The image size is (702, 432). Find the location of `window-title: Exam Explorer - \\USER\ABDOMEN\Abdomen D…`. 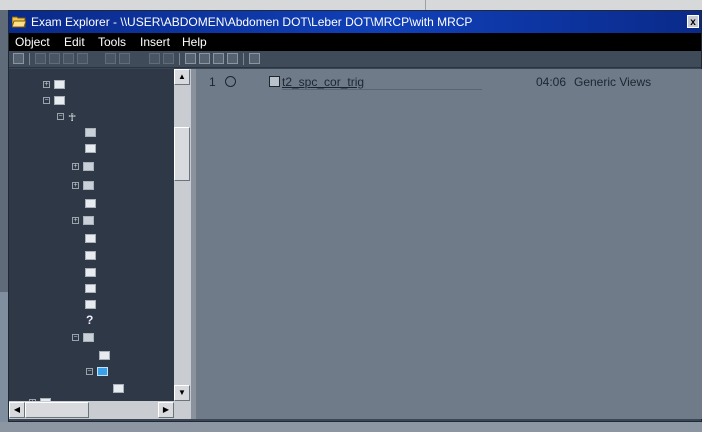

window-title: Exam Explorer - \\USER\ABDOMEN\Abdomen D… is located at coordinates (252, 22).